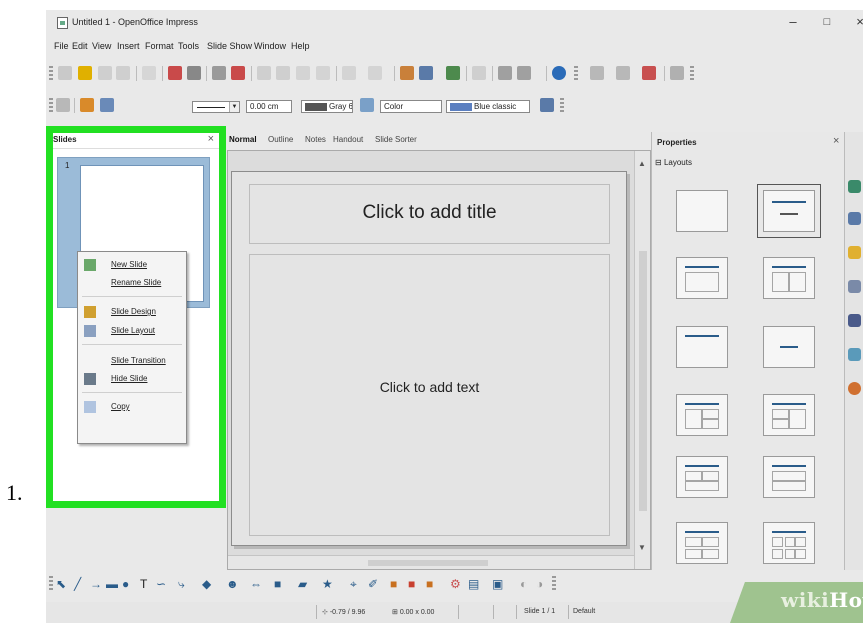 The image size is (863, 623). Describe the element at coordinates (702, 211) in the screenshot. I see `layout-blank` at that location.